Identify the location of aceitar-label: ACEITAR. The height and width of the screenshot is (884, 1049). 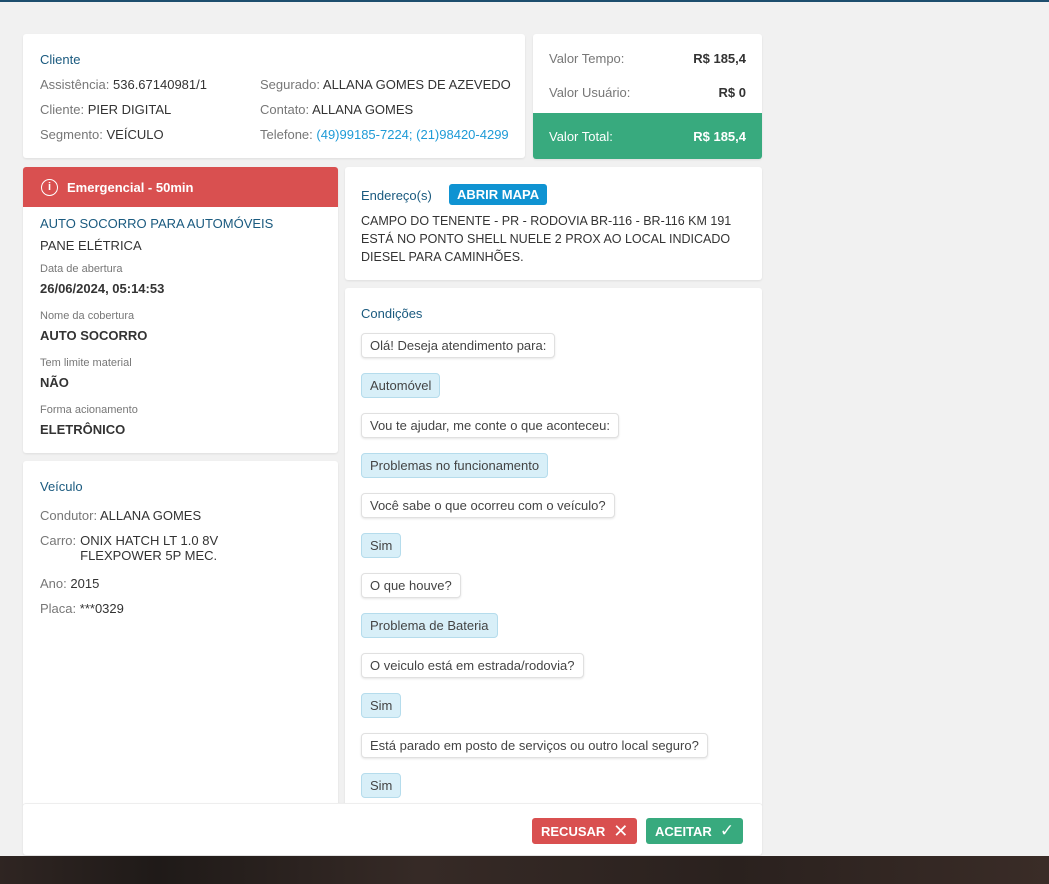
(683, 831).